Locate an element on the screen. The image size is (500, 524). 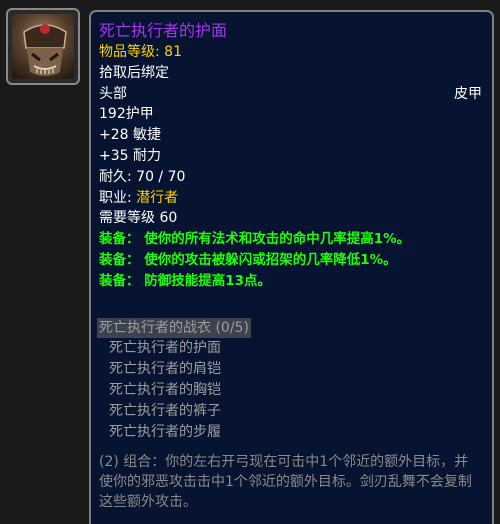
set-name: 死亡执行者的战衣 (0/5) is located at coordinates (174, 328).